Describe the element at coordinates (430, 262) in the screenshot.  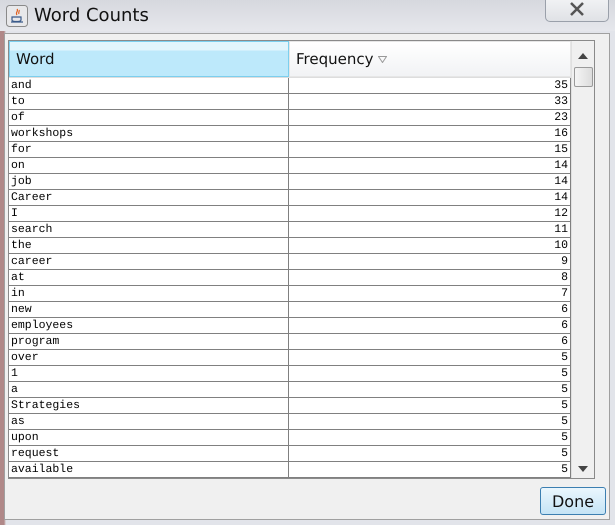
I see `table-cell: 9` at that location.